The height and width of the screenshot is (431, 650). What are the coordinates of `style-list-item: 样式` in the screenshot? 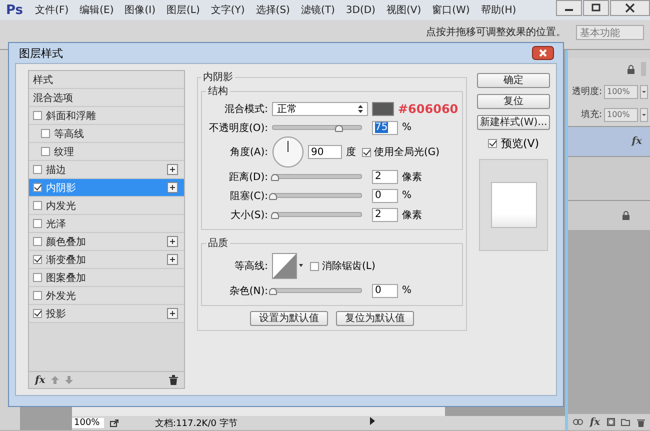 It's located at (106, 80).